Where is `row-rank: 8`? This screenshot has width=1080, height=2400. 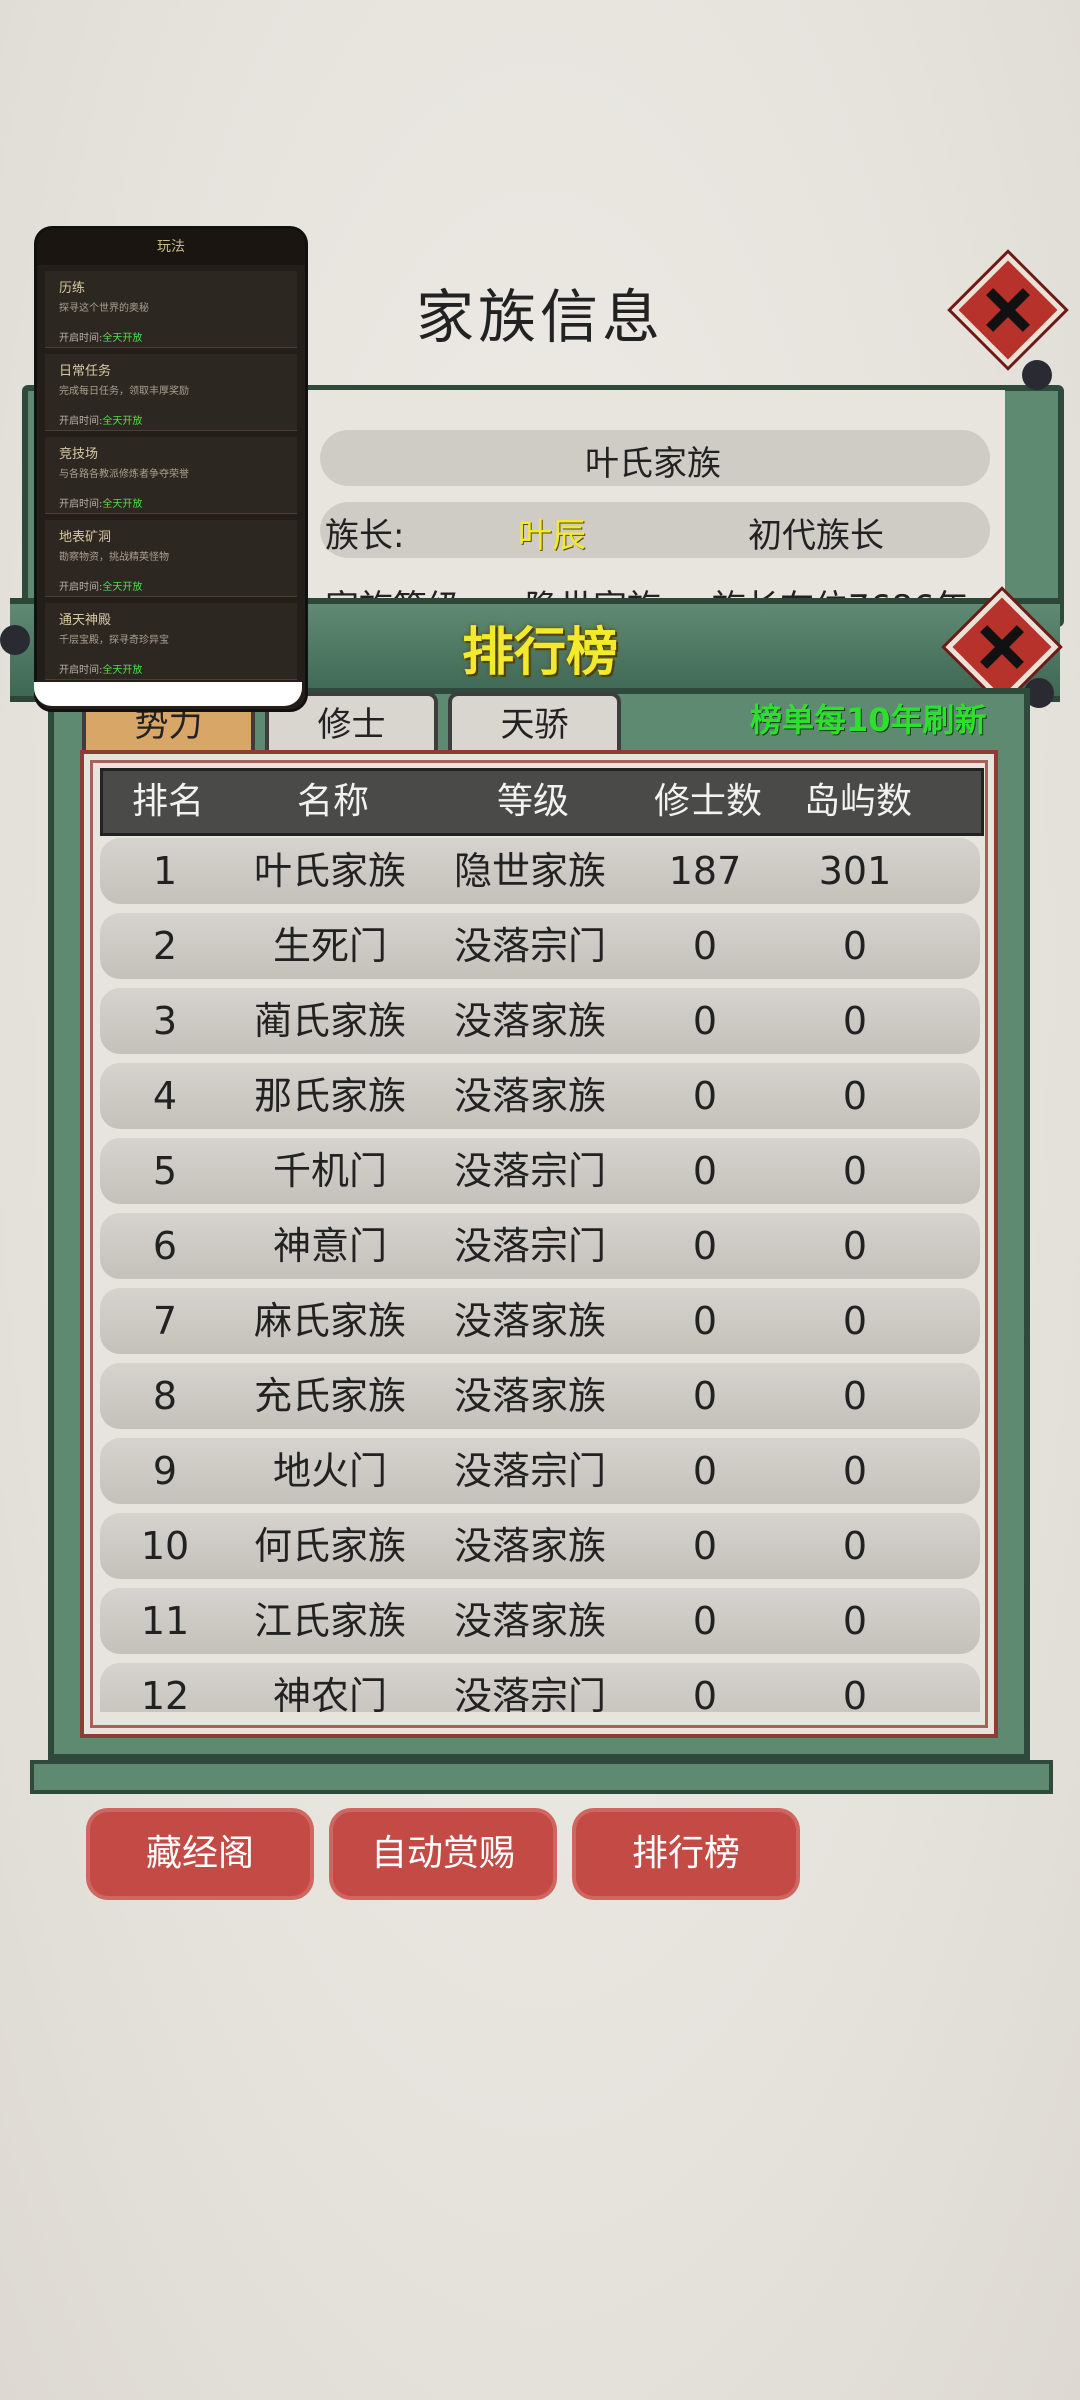
row-rank: 8 is located at coordinates (165, 1396).